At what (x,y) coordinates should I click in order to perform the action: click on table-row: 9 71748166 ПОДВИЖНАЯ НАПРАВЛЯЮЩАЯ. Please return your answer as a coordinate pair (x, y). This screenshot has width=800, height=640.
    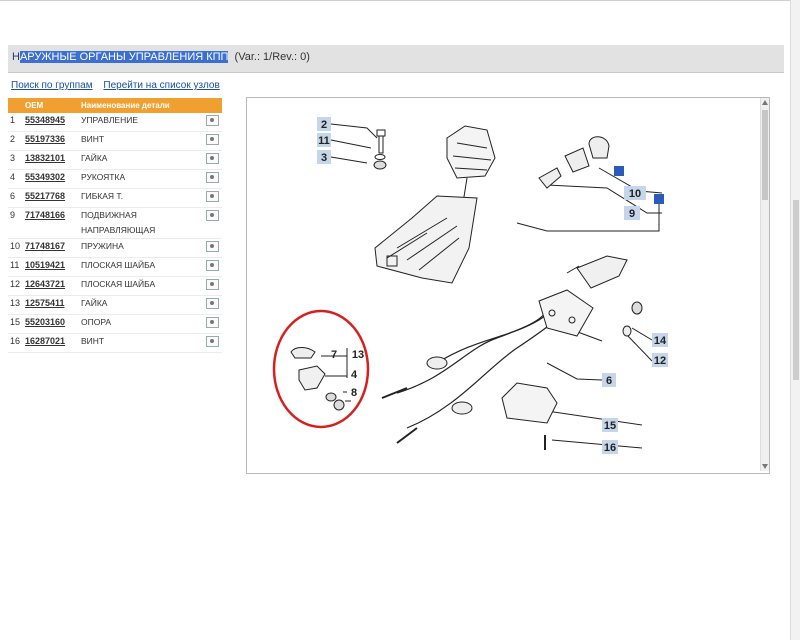
    Looking at the image, I should click on (115, 223).